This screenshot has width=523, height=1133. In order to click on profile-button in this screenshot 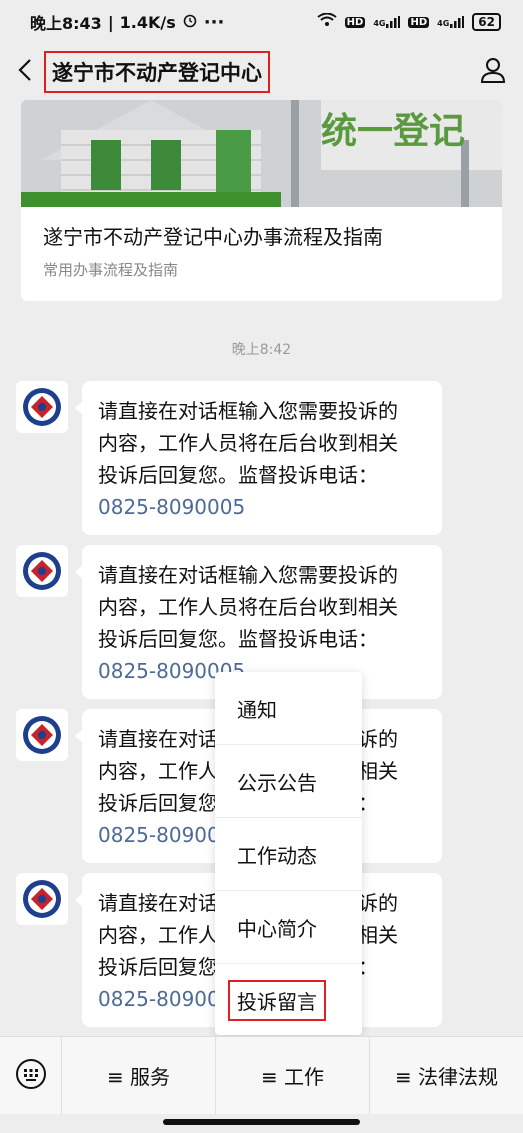, I will do `click(493, 72)`.